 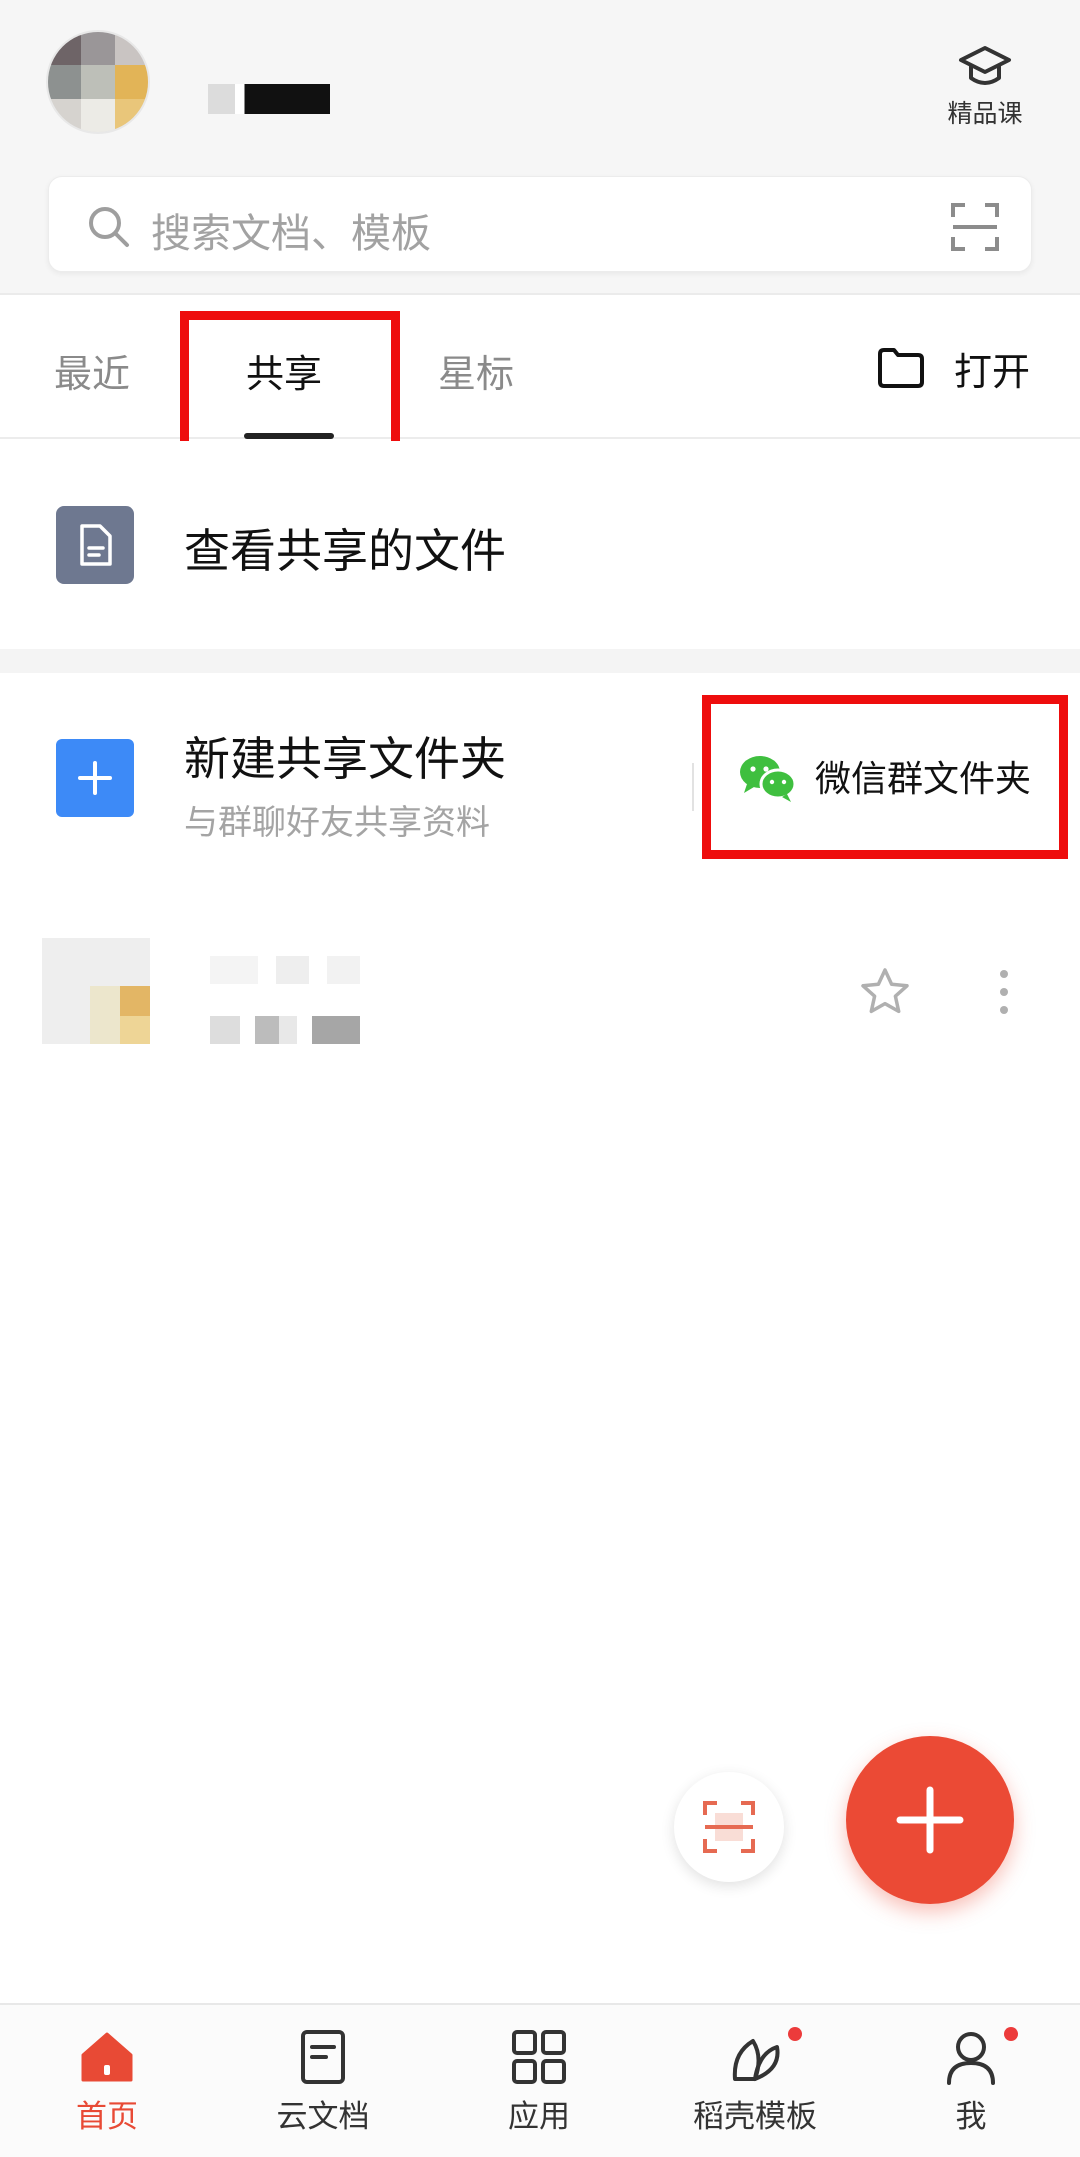 What do you see at coordinates (345, 551) in the screenshot?
I see `view-shared-files-title: 查看共享的文件` at bounding box center [345, 551].